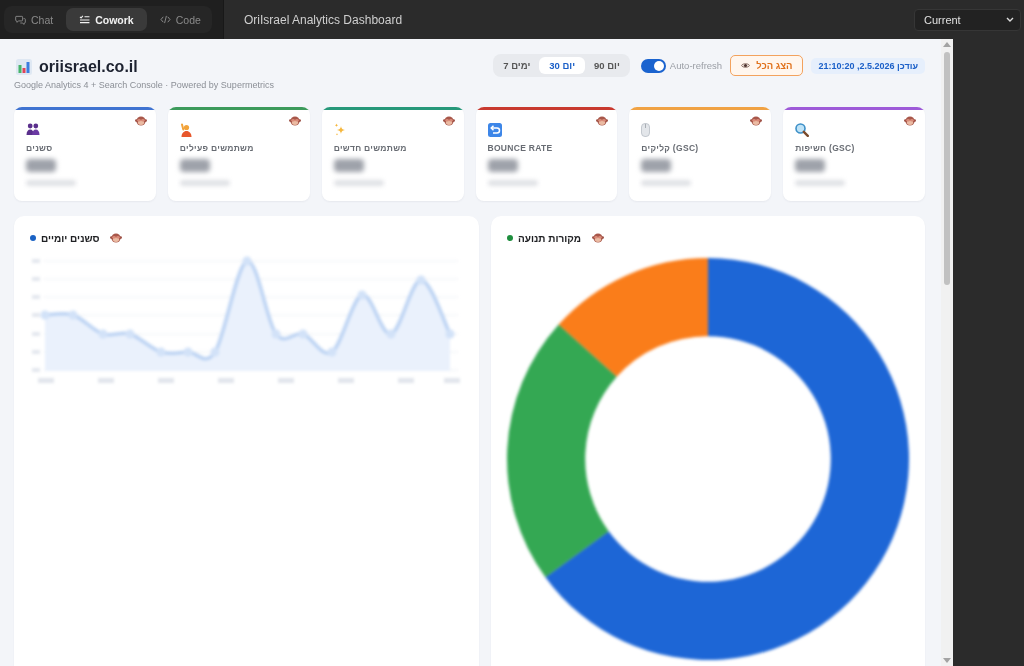 Image resolution: width=1024 pixels, height=666 pixels. I want to click on bar-chart-icon, so click(24, 67).